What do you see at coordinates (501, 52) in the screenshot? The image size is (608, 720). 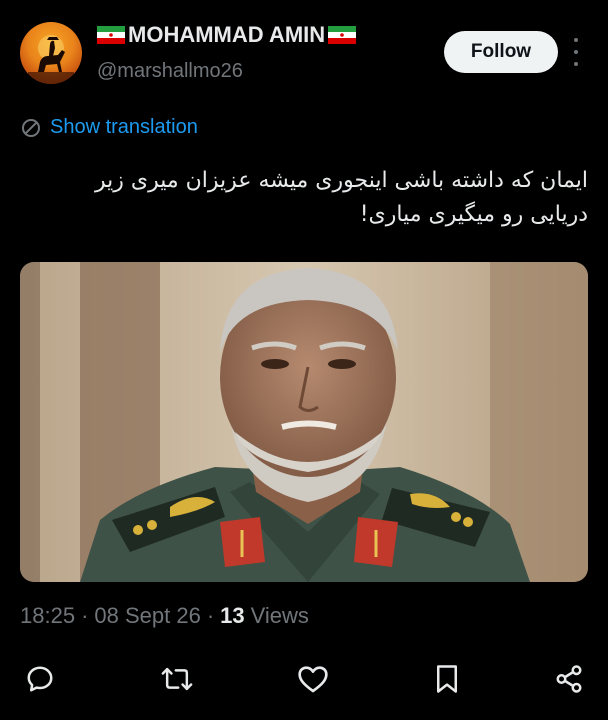 I see `follow-button: Follow` at bounding box center [501, 52].